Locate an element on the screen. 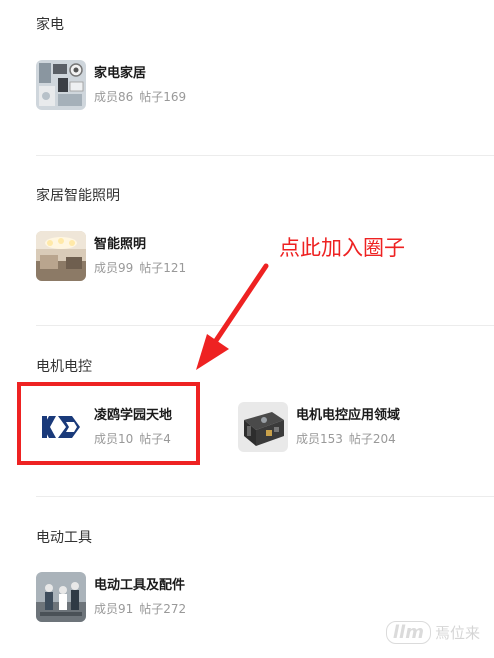  group-posts: 帖子121 is located at coordinates (163, 268).